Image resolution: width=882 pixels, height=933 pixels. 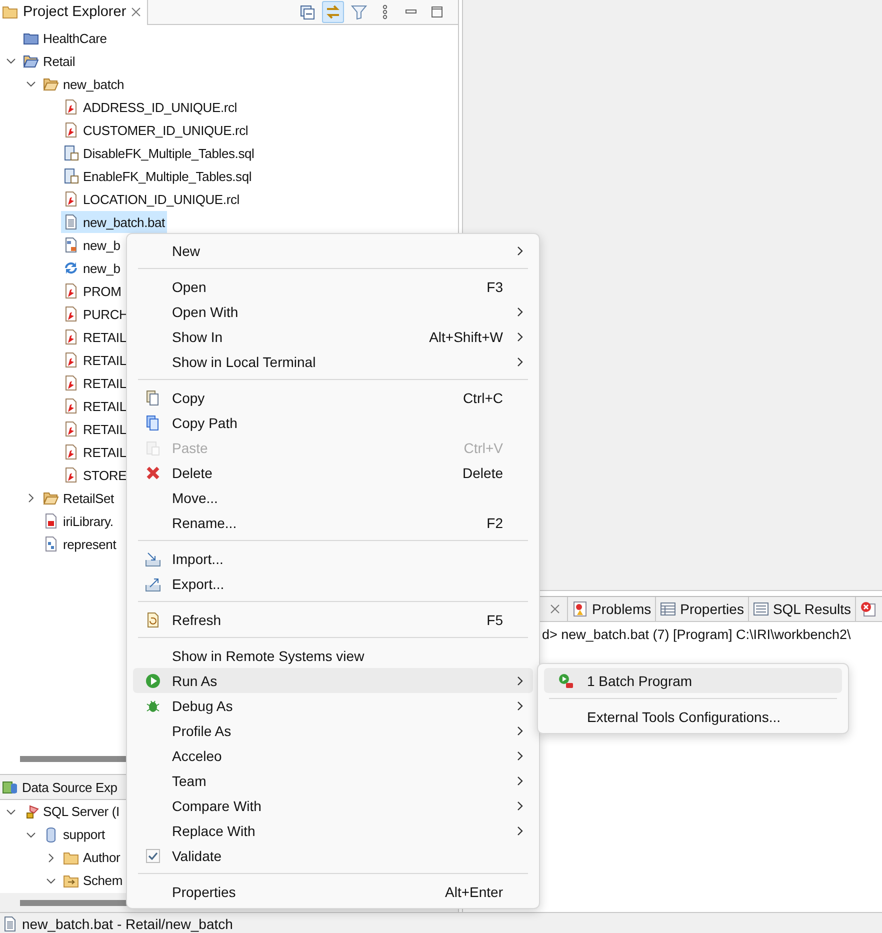 I want to click on menu-item: Acceleo, so click(x=333, y=755).